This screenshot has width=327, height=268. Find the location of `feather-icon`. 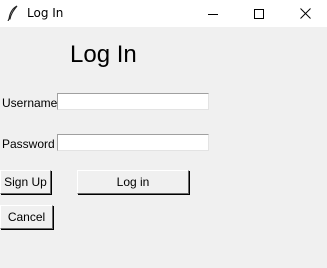

feather-icon is located at coordinates (13, 13).